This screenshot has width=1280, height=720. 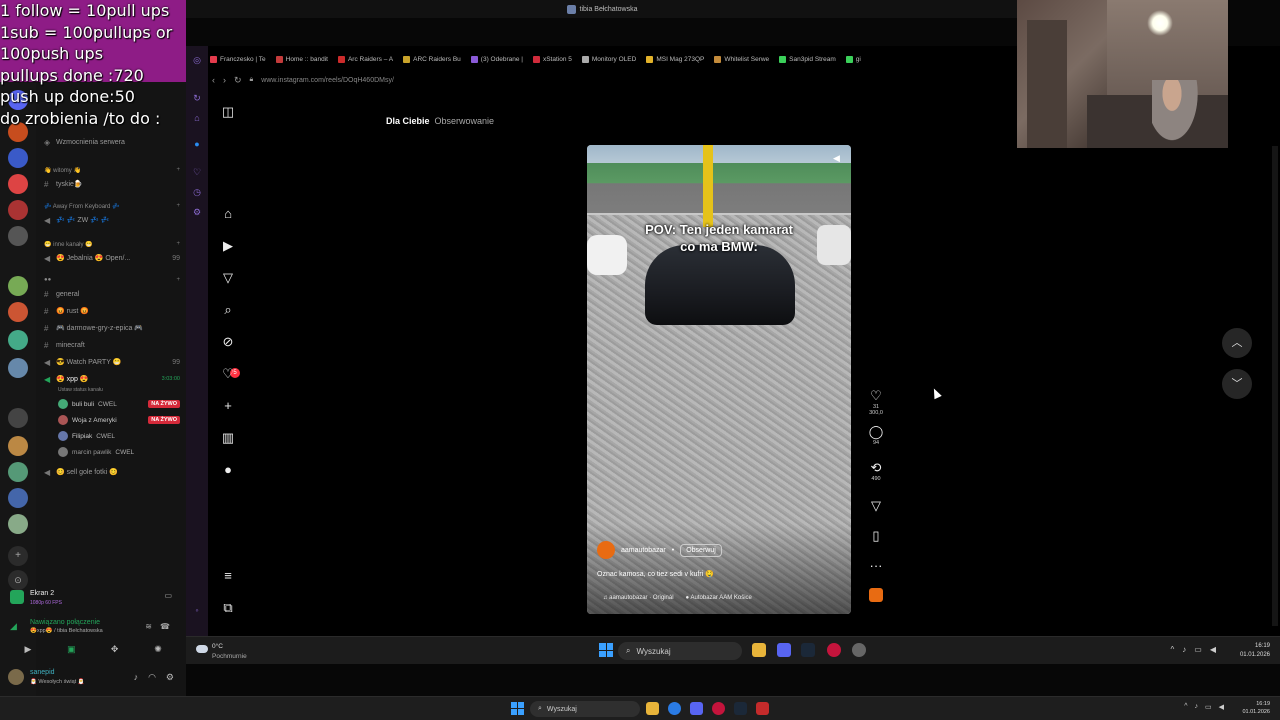 What do you see at coordinates (585, 709) in the screenshot?
I see `taskbar-search: ⌕ Wyszukaj` at bounding box center [585, 709].